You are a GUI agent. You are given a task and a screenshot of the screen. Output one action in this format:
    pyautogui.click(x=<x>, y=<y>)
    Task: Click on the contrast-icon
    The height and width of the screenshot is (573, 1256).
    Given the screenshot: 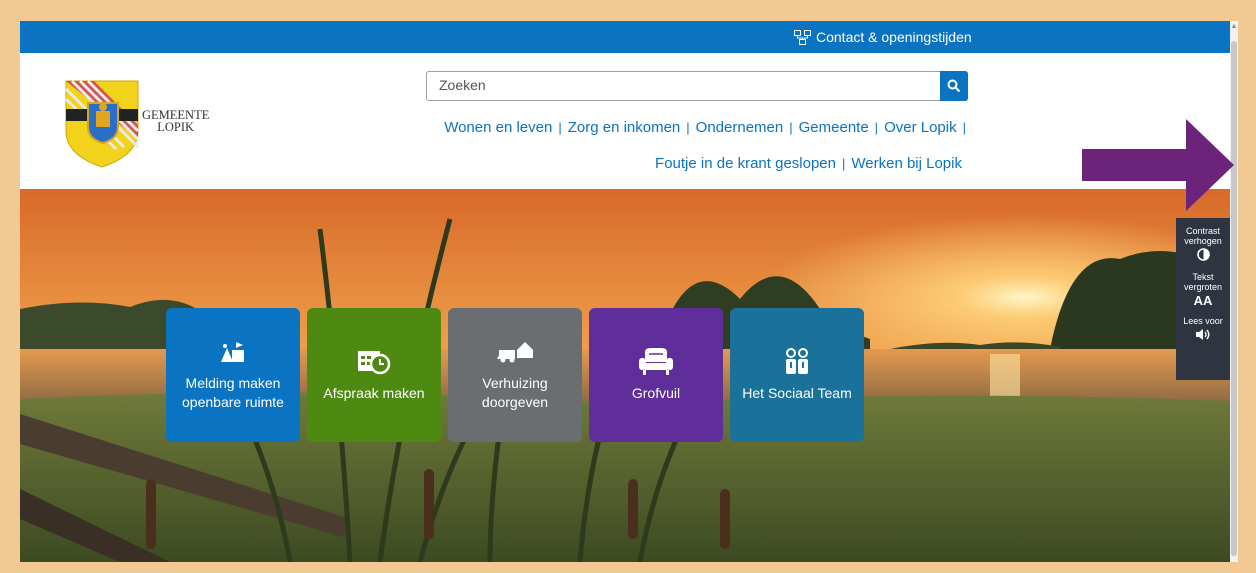 What is the action you would take?
    pyautogui.click(x=1203, y=254)
    